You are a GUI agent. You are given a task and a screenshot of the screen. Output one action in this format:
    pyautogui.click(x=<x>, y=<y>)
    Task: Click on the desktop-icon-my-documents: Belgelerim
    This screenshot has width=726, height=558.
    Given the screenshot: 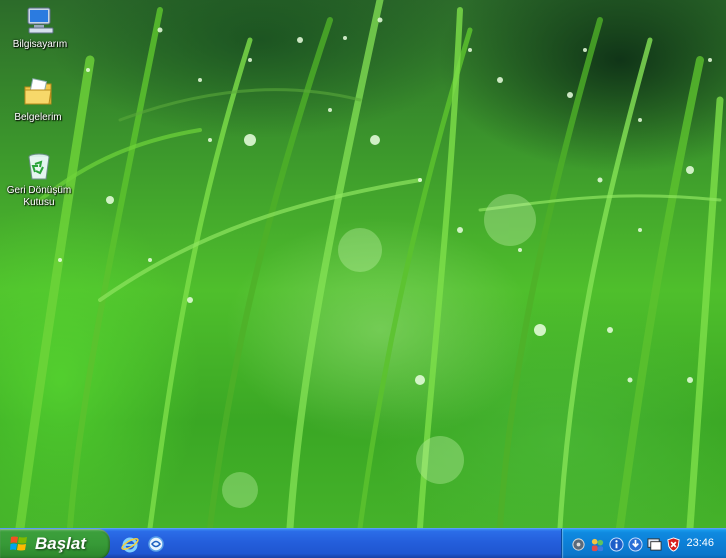 What is the action you would take?
    pyautogui.click(x=38, y=100)
    